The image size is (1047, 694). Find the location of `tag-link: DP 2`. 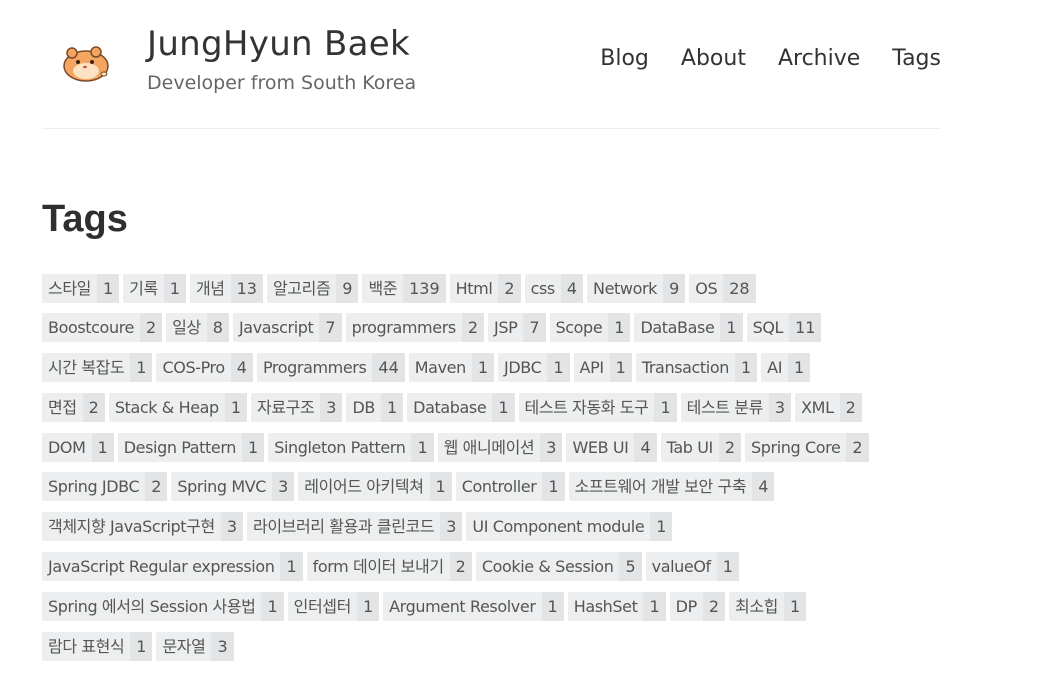

tag-link: DP 2 is located at coordinates (697, 606).